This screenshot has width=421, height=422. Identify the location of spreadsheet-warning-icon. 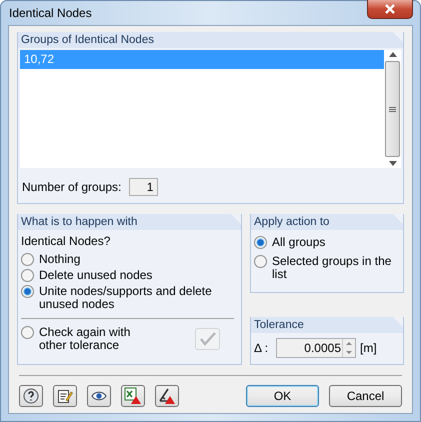
(133, 396).